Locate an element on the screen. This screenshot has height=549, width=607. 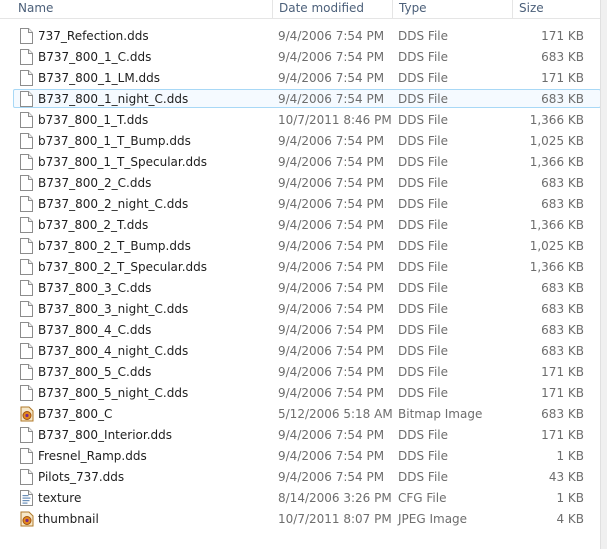
file-name: B737_800_1_night_C.dds is located at coordinates (113, 99).